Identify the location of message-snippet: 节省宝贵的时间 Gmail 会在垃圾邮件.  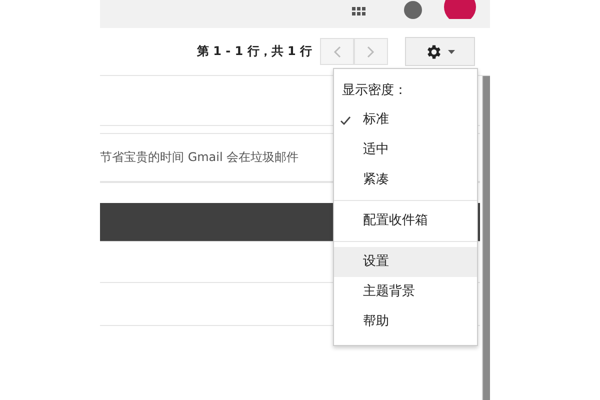
(199, 157).